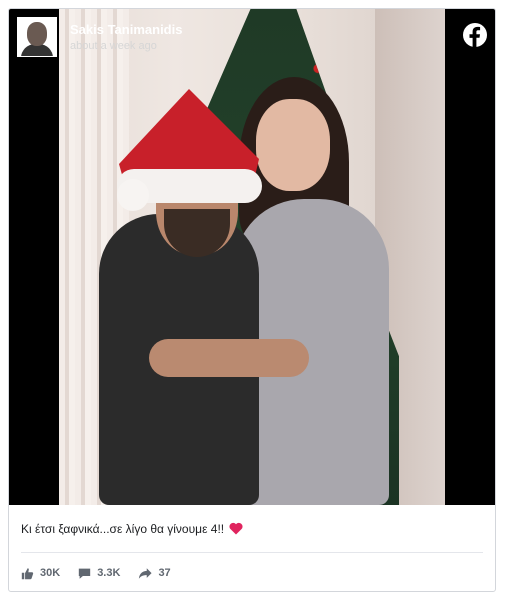 The image size is (515, 600). I want to click on shares-count: 37, so click(164, 573).